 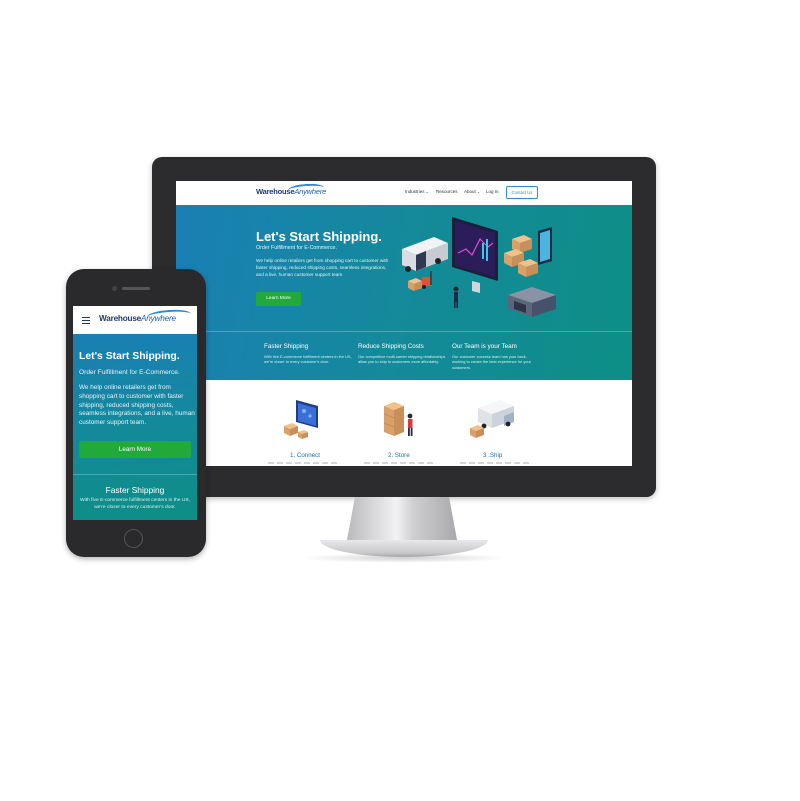 I want to click on nav-item-label: Log In, so click(x=492, y=191).